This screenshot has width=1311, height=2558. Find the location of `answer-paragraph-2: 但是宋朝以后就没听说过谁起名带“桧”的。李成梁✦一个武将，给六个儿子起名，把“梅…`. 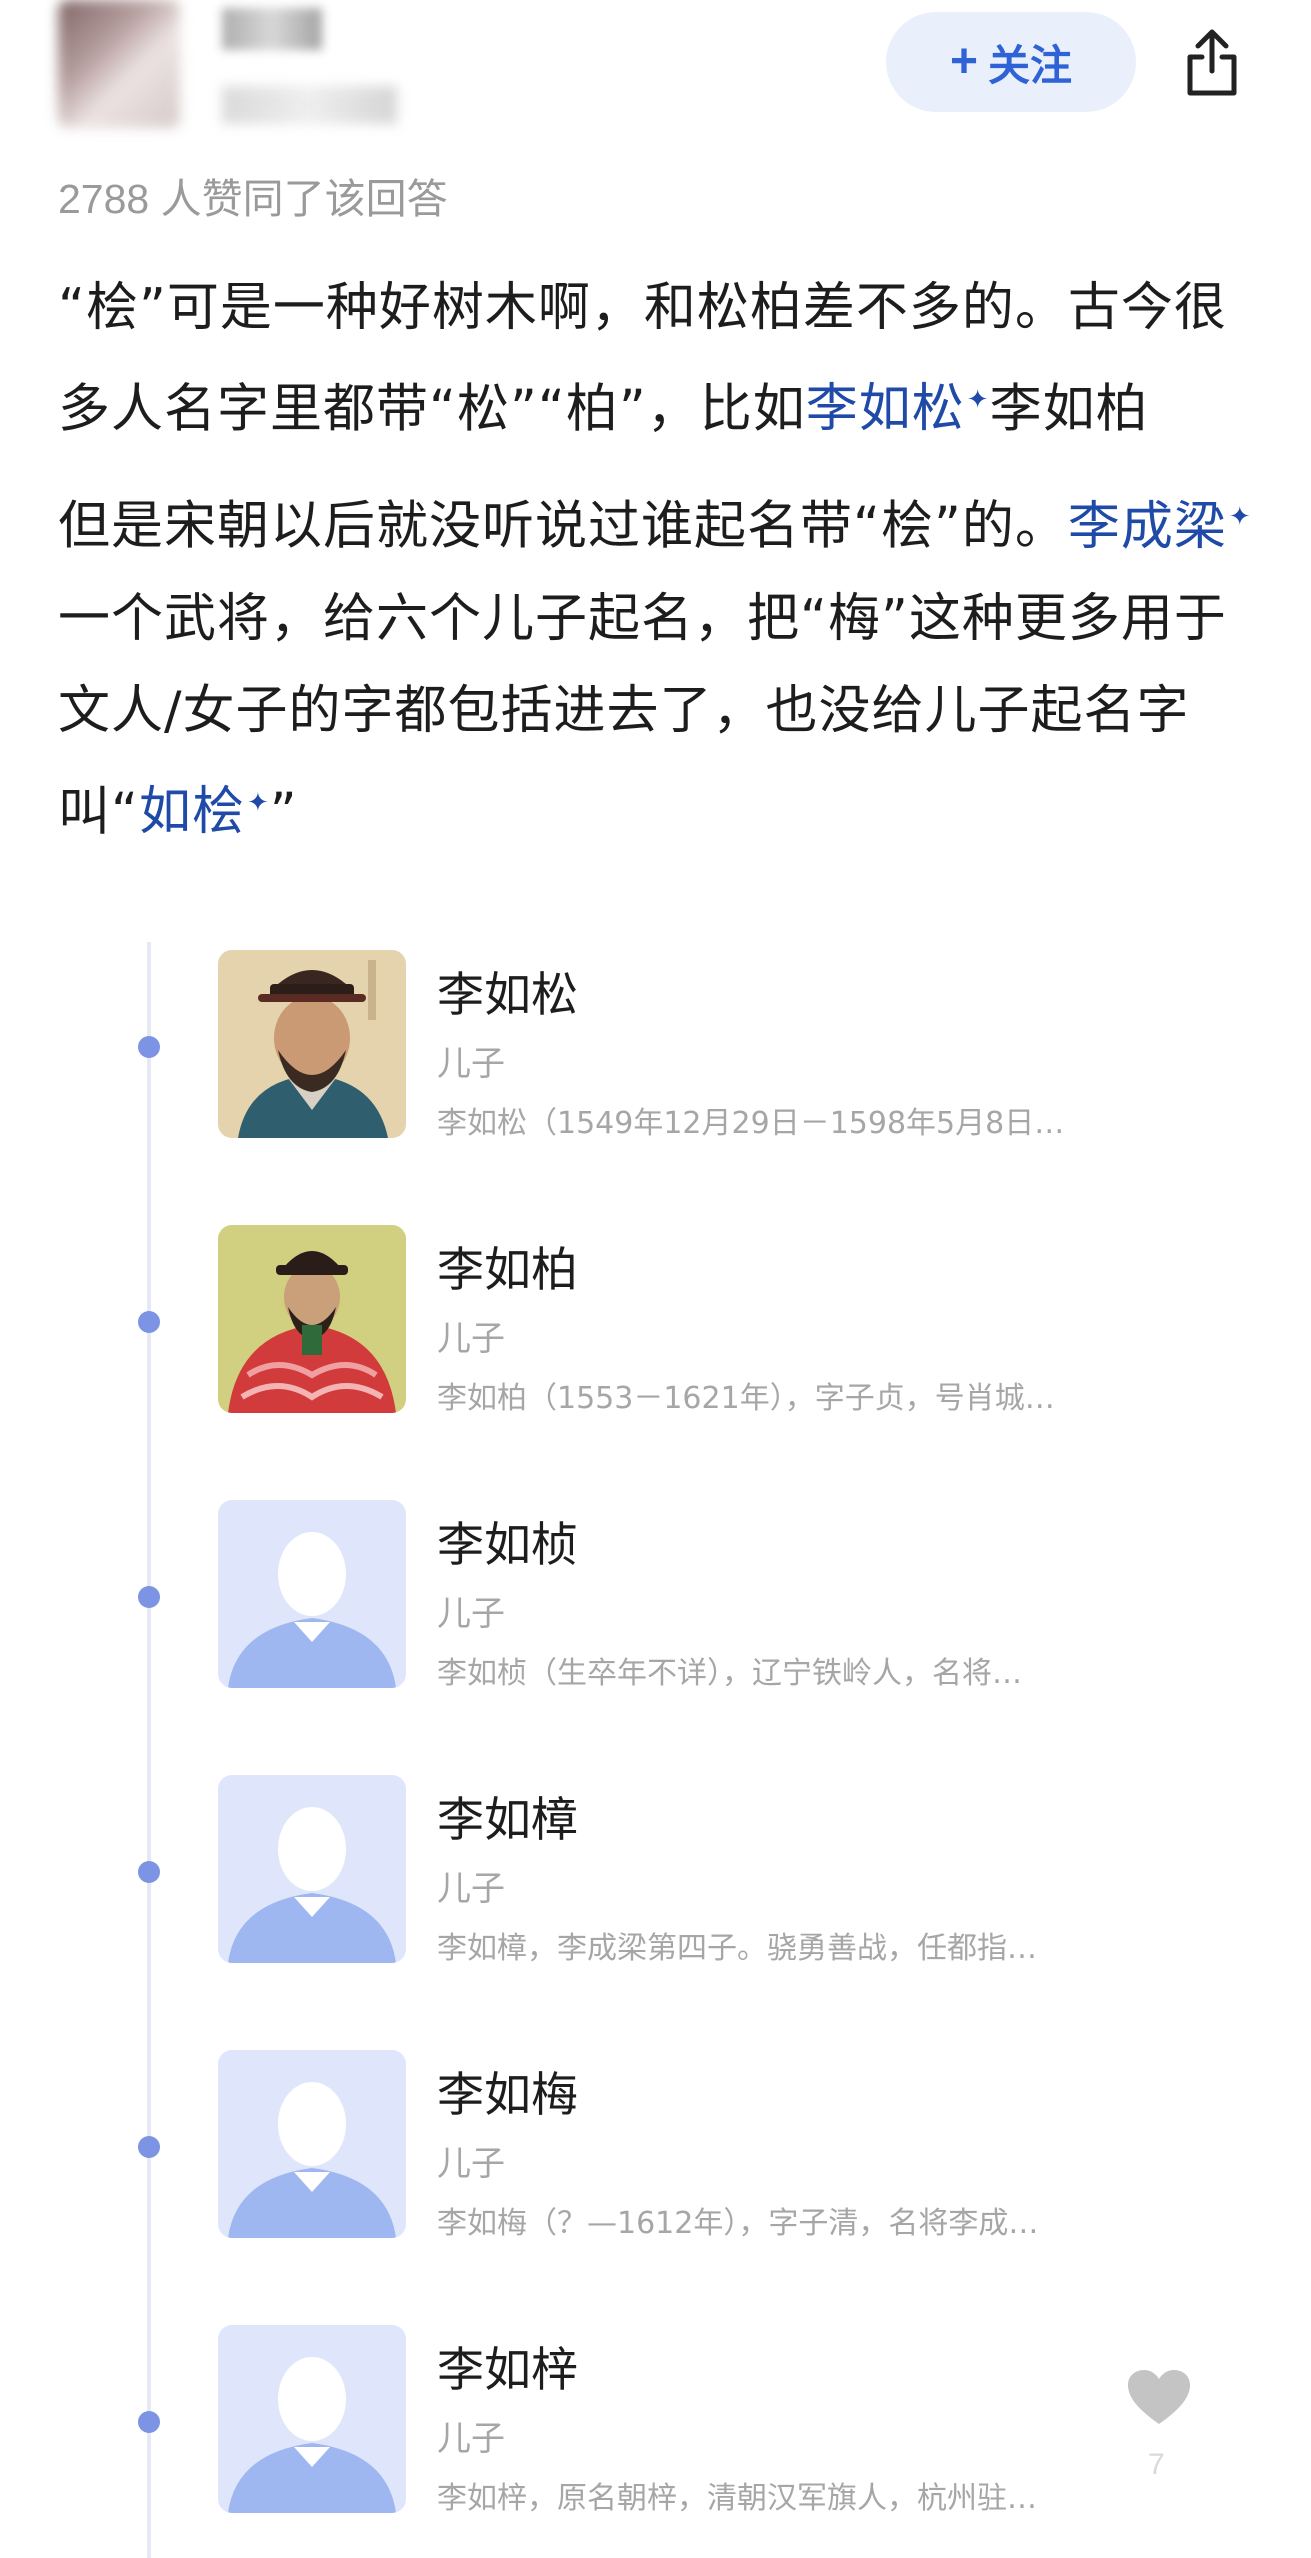

answer-paragraph-2: 但是宋朝以后就没听说过谁起名带“桧”的。李成梁✦一个武将，给六个儿子起名，把“梅… is located at coordinates (663, 664).